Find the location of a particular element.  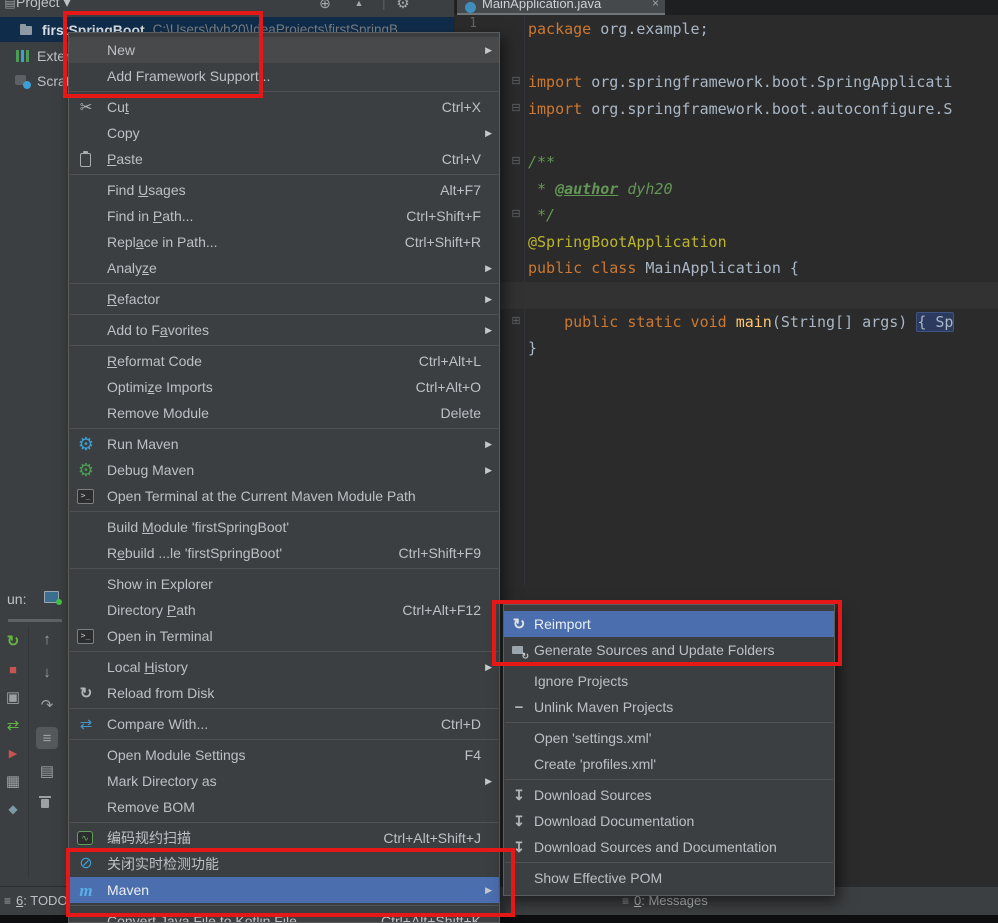

menu-item-paste: Paste Ctrl+V is located at coordinates (284, 159).